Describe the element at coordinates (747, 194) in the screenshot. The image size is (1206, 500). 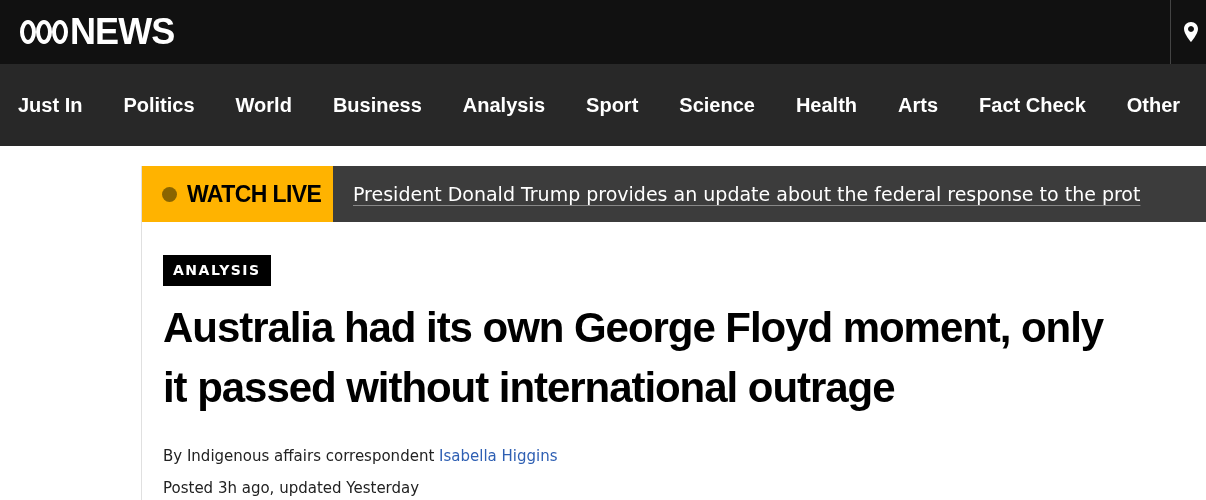
I see `live-headline-link: President Donald Trump provides an update about the federal response to the prot` at that location.